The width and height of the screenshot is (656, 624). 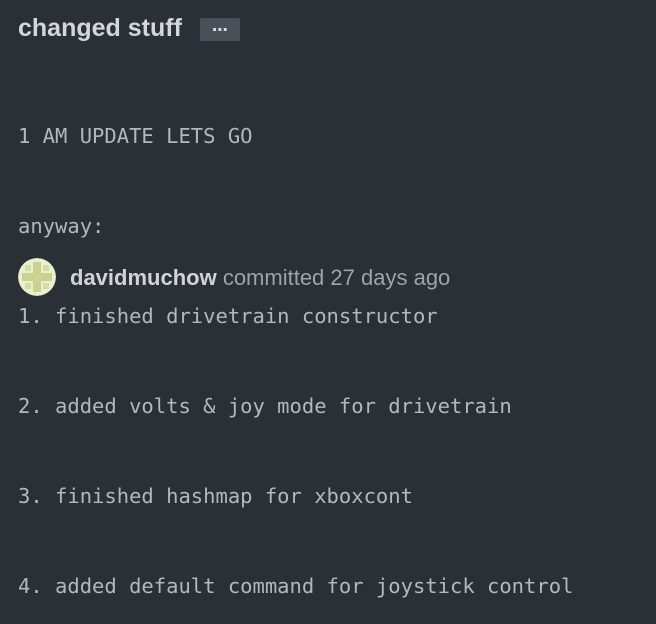 I want to click on commit-message-line: 1. finished drivetrain constructor, so click(x=228, y=316).